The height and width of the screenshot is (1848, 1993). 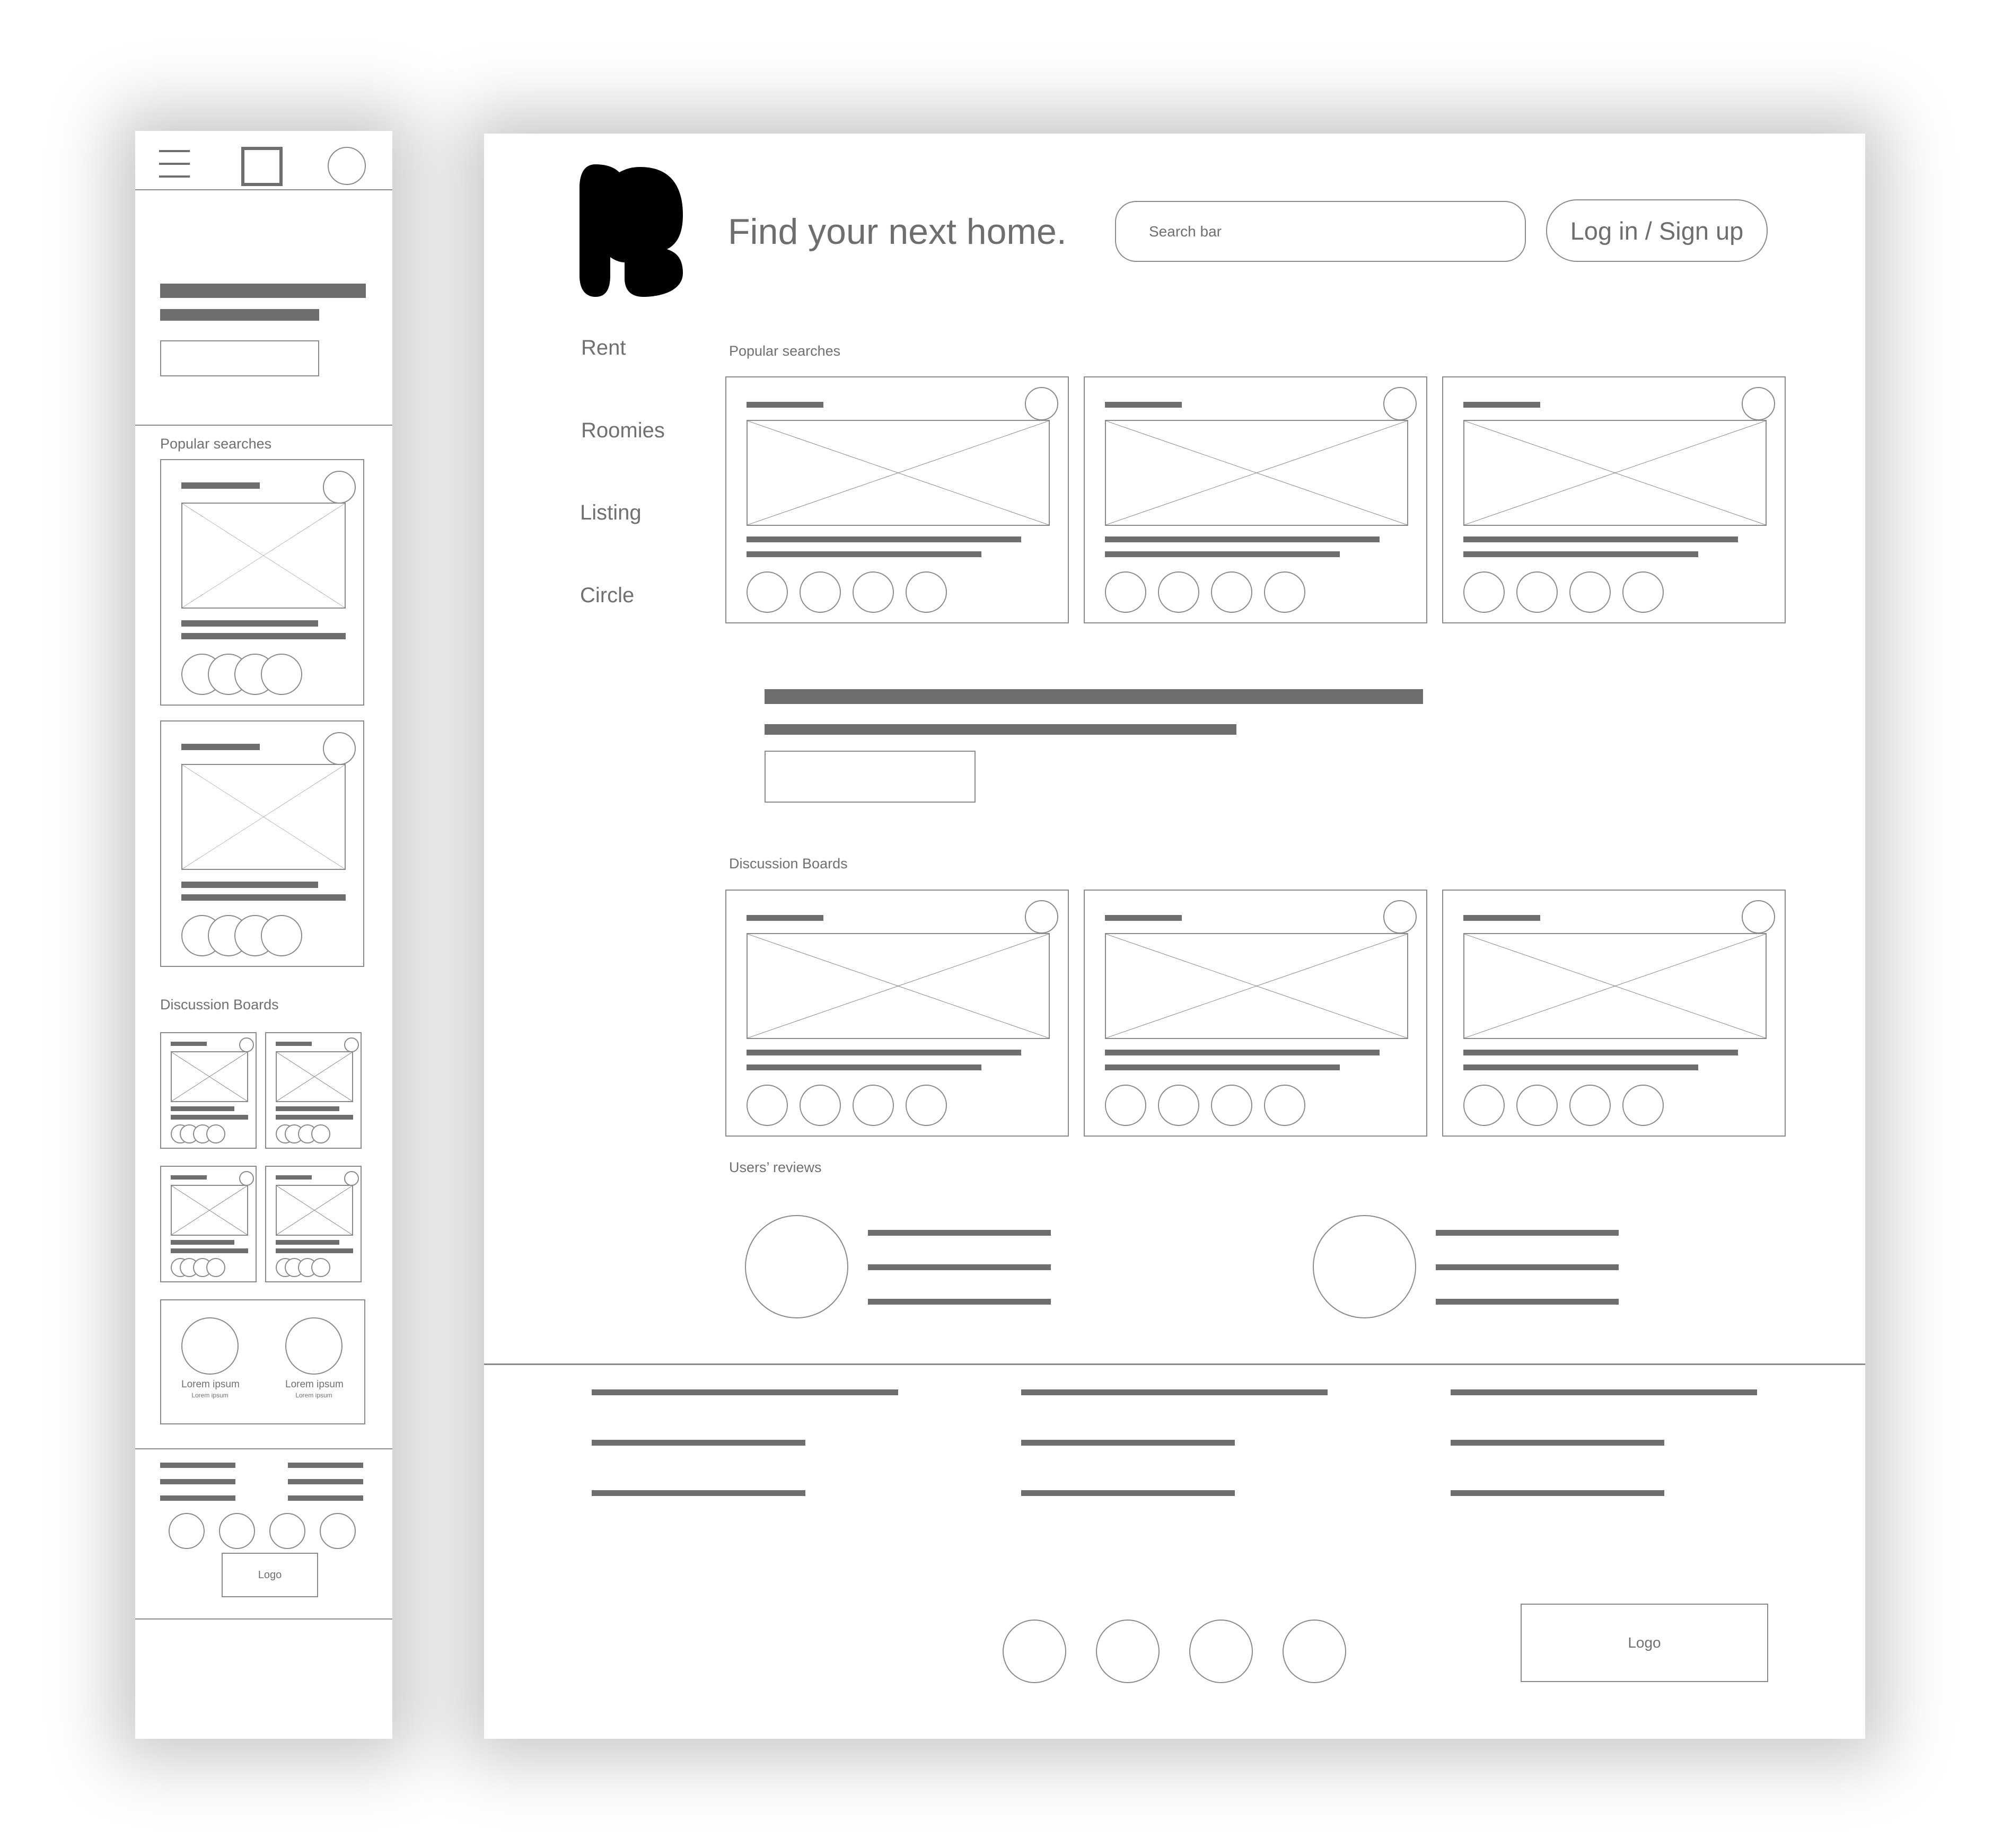 What do you see at coordinates (1174, 1551) in the screenshot?
I see `desktop-footer: Logo` at bounding box center [1174, 1551].